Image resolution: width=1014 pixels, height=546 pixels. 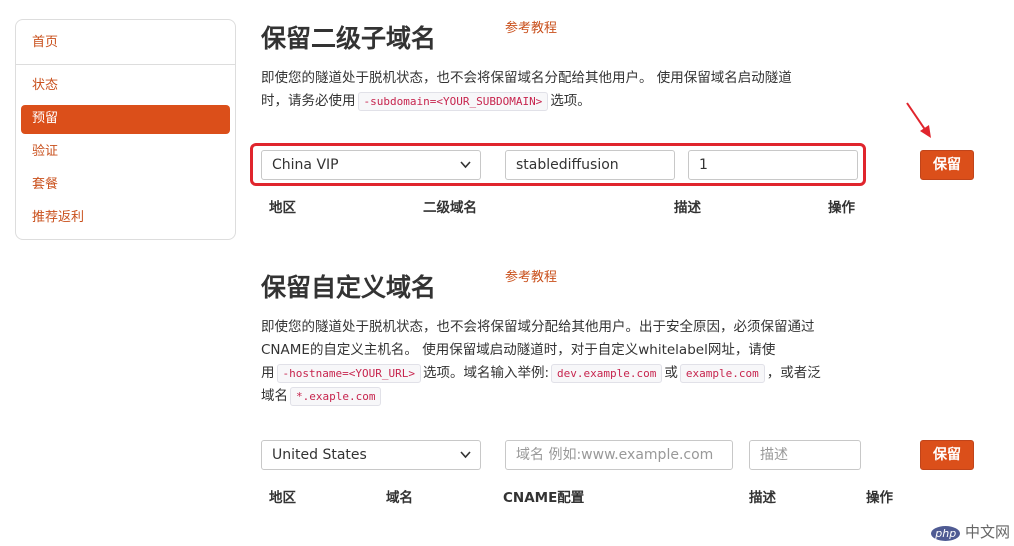 What do you see at coordinates (45, 185) in the screenshot?
I see `sidebar-item-plans: 套餐` at bounding box center [45, 185].